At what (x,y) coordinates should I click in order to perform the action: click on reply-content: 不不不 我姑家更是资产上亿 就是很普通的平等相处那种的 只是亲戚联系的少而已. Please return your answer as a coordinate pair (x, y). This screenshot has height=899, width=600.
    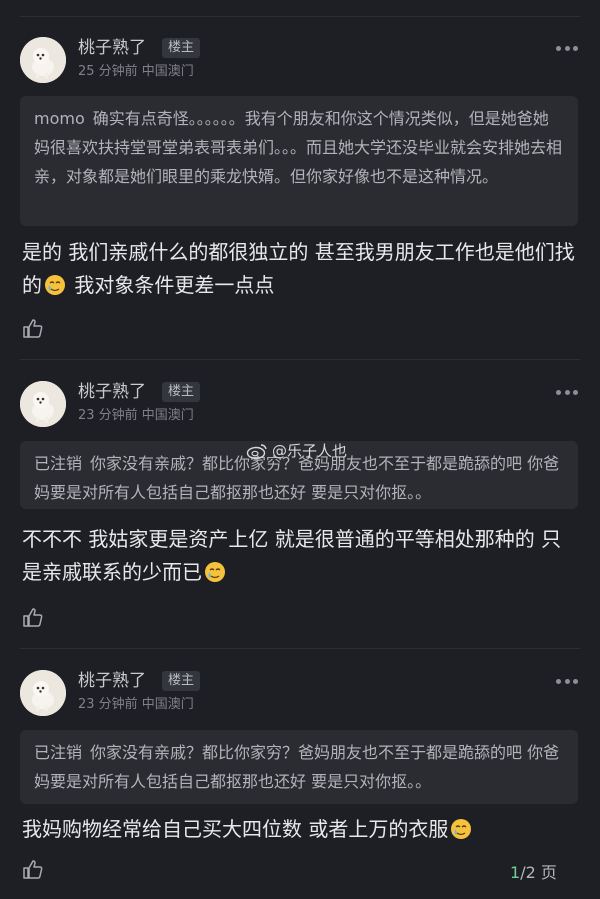
    Looking at the image, I should click on (300, 556).